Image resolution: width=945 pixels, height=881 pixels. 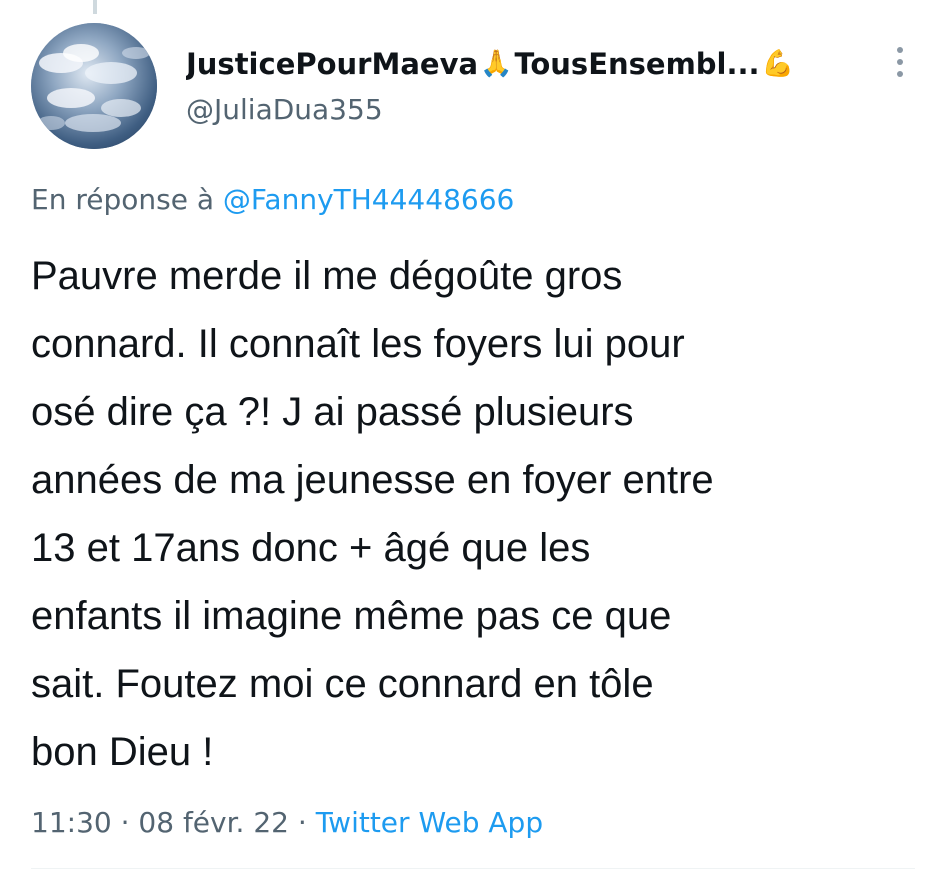 I want to click on praying-hands-emoji-icon: 🙏, so click(x=496, y=64).